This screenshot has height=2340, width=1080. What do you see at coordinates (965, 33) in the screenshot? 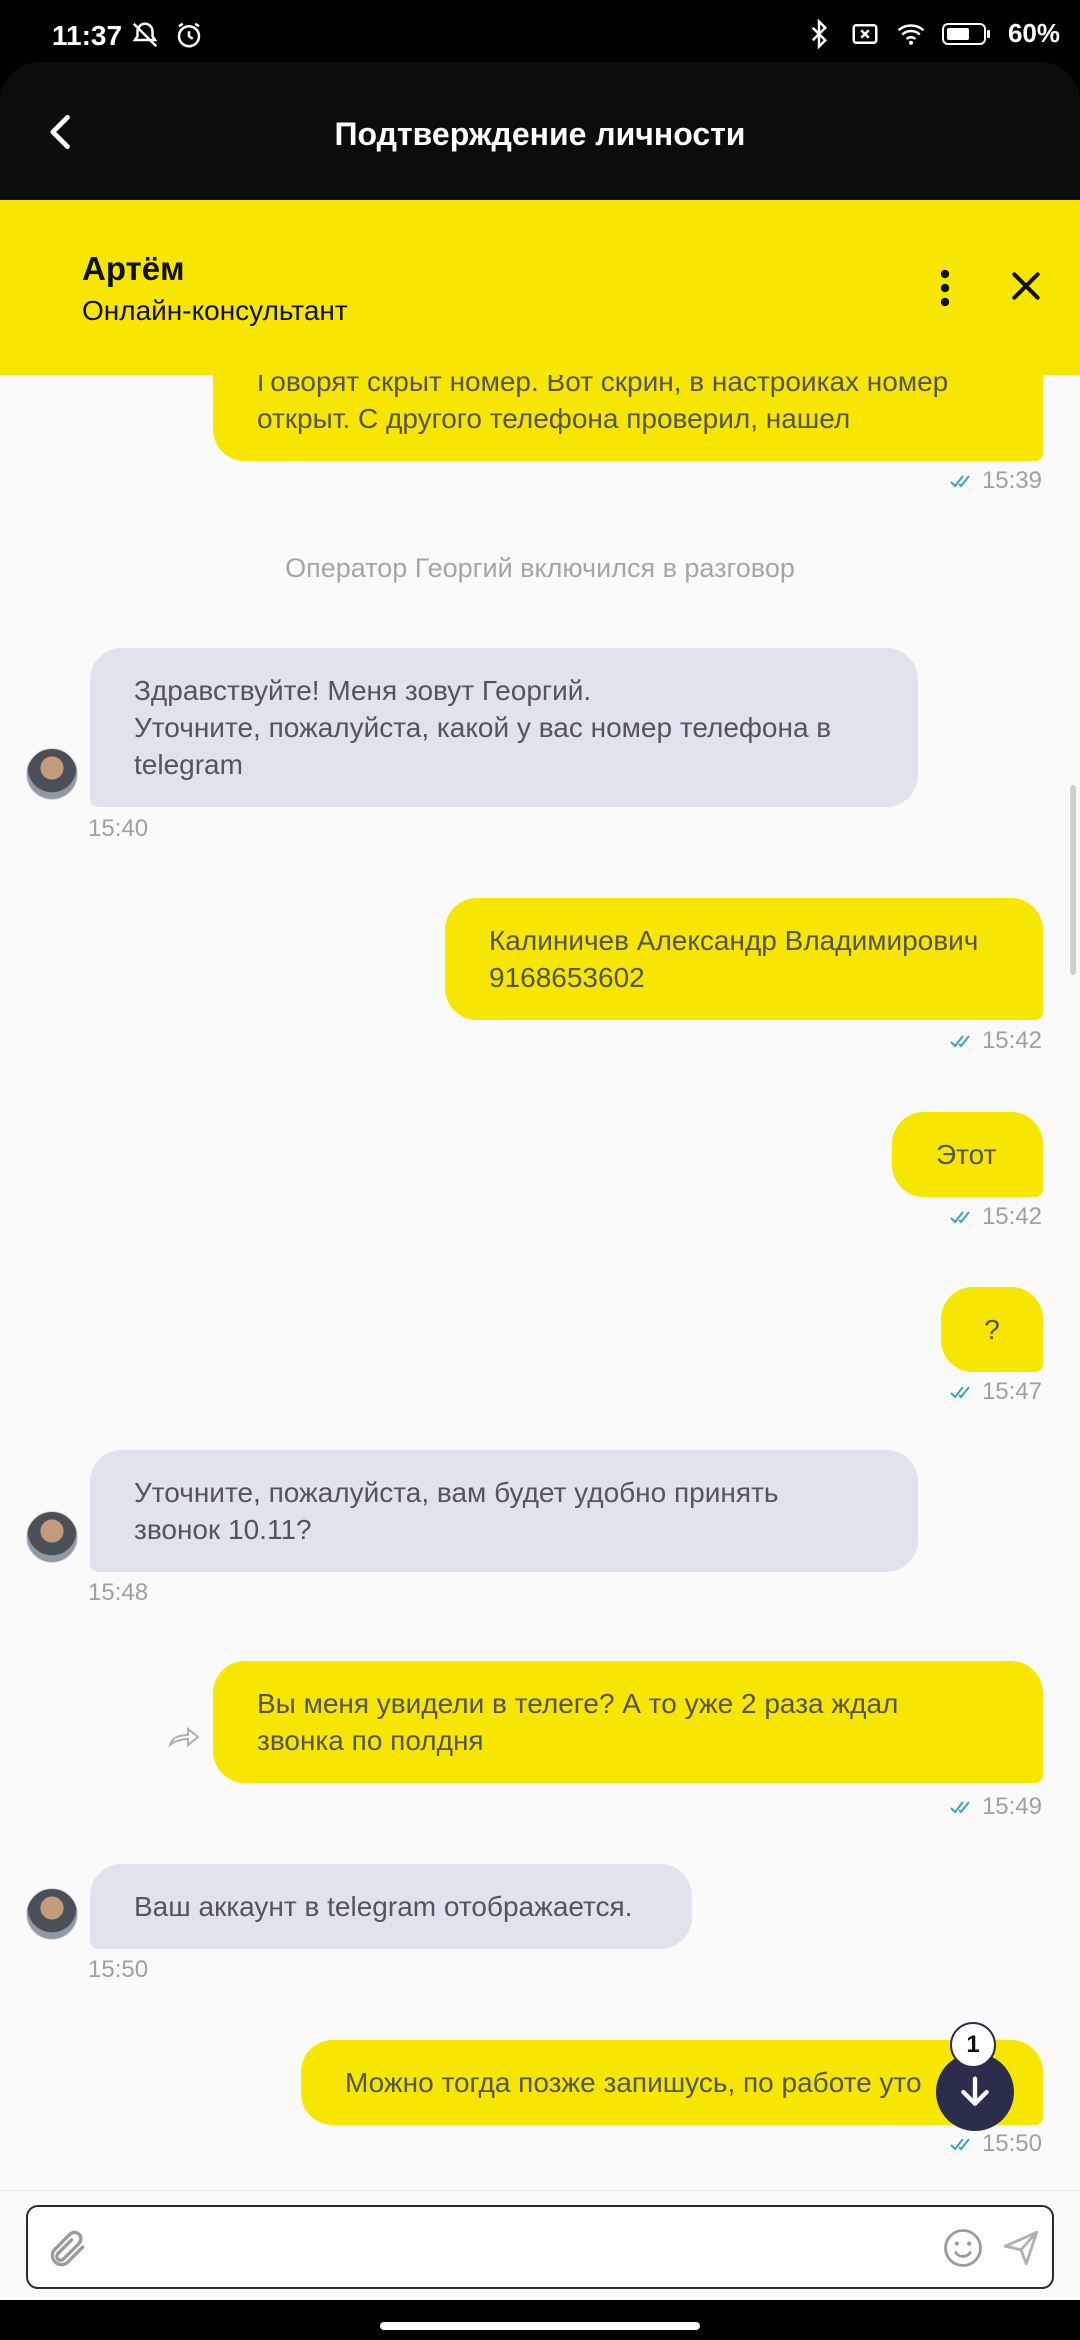
I see `battery-icon` at bounding box center [965, 33].